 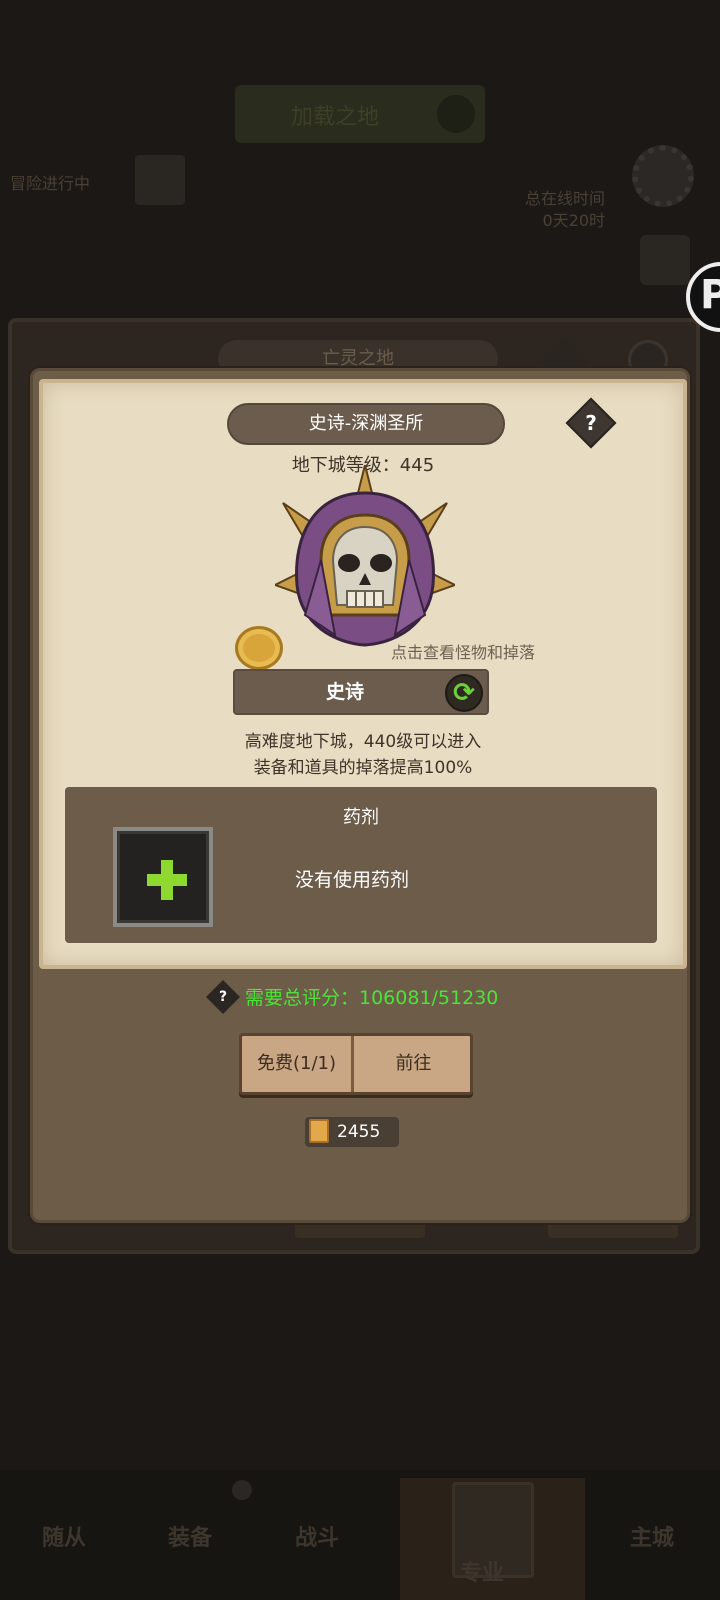 What do you see at coordinates (334, 117) in the screenshot?
I see `bg-top-banner-text: 加载之地` at bounding box center [334, 117].